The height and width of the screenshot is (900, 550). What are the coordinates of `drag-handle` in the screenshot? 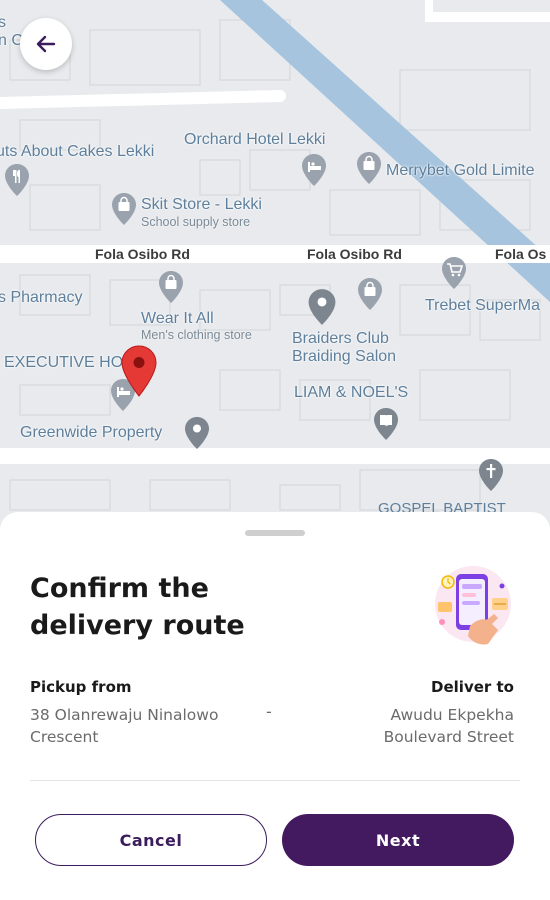 It's located at (275, 533).